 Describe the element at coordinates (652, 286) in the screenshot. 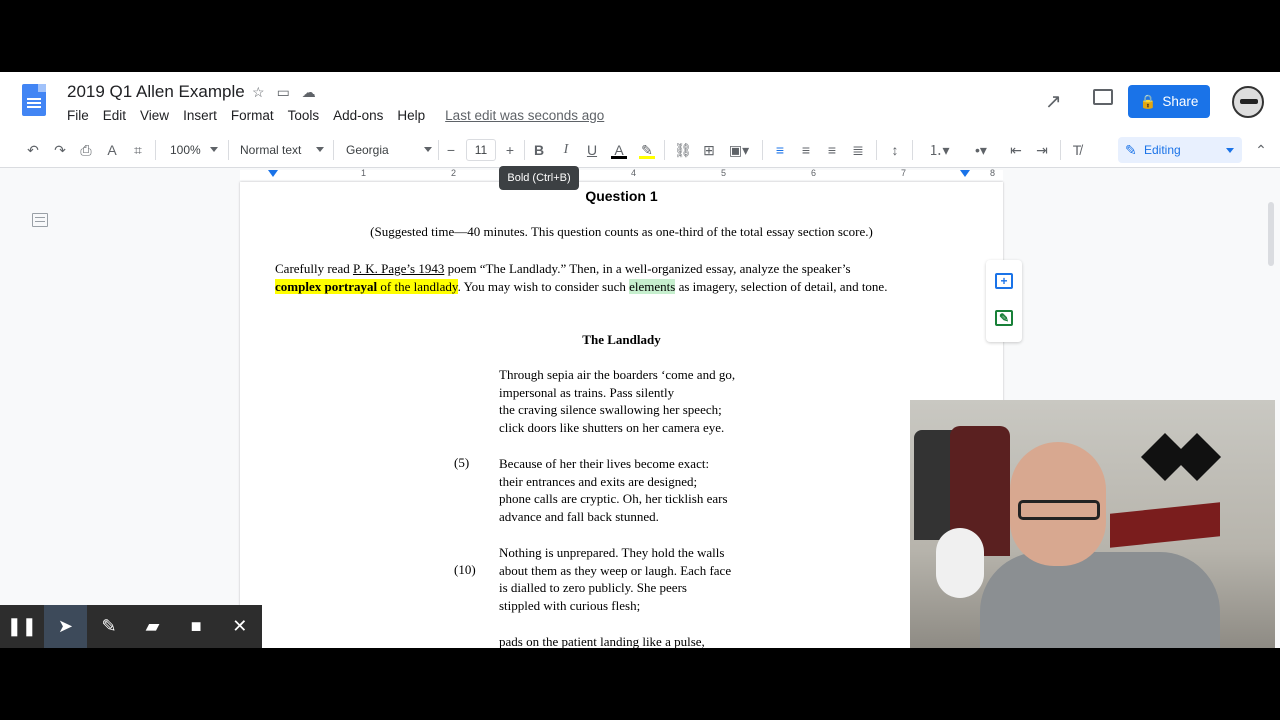

I see `prompt-highlight-green: elements` at that location.